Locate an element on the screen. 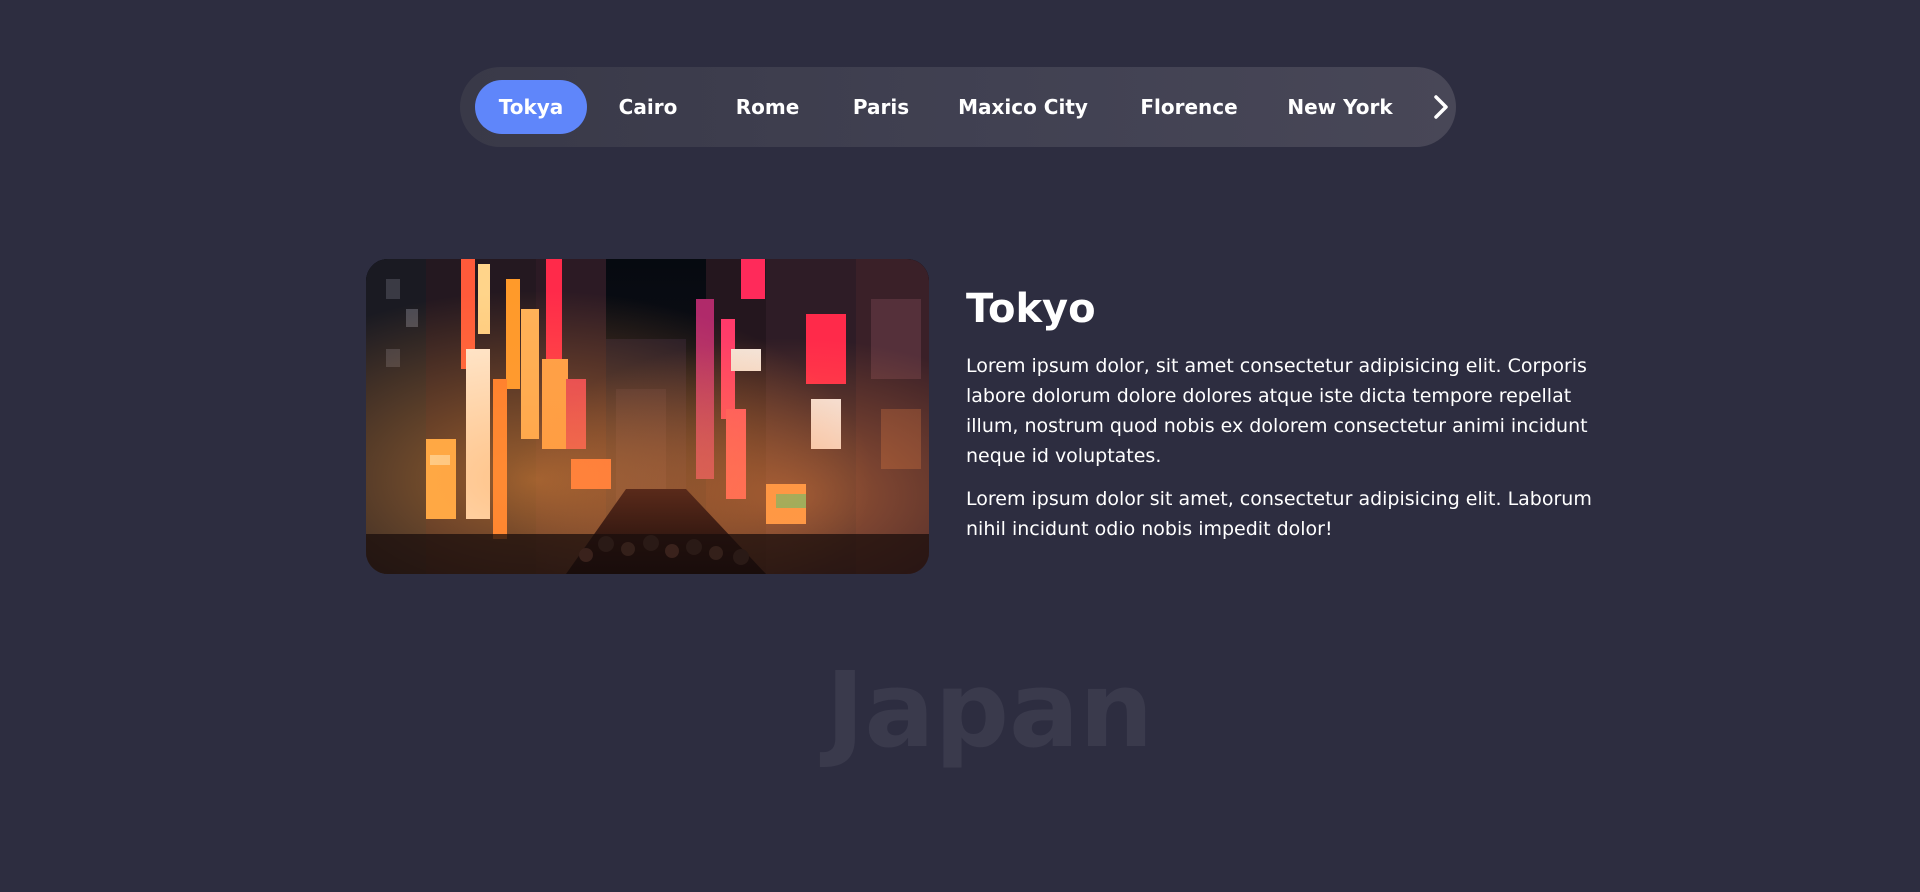 The width and height of the screenshot is (1920, 892). tab-cairo: Cairo is located at coordinates (648, 107).